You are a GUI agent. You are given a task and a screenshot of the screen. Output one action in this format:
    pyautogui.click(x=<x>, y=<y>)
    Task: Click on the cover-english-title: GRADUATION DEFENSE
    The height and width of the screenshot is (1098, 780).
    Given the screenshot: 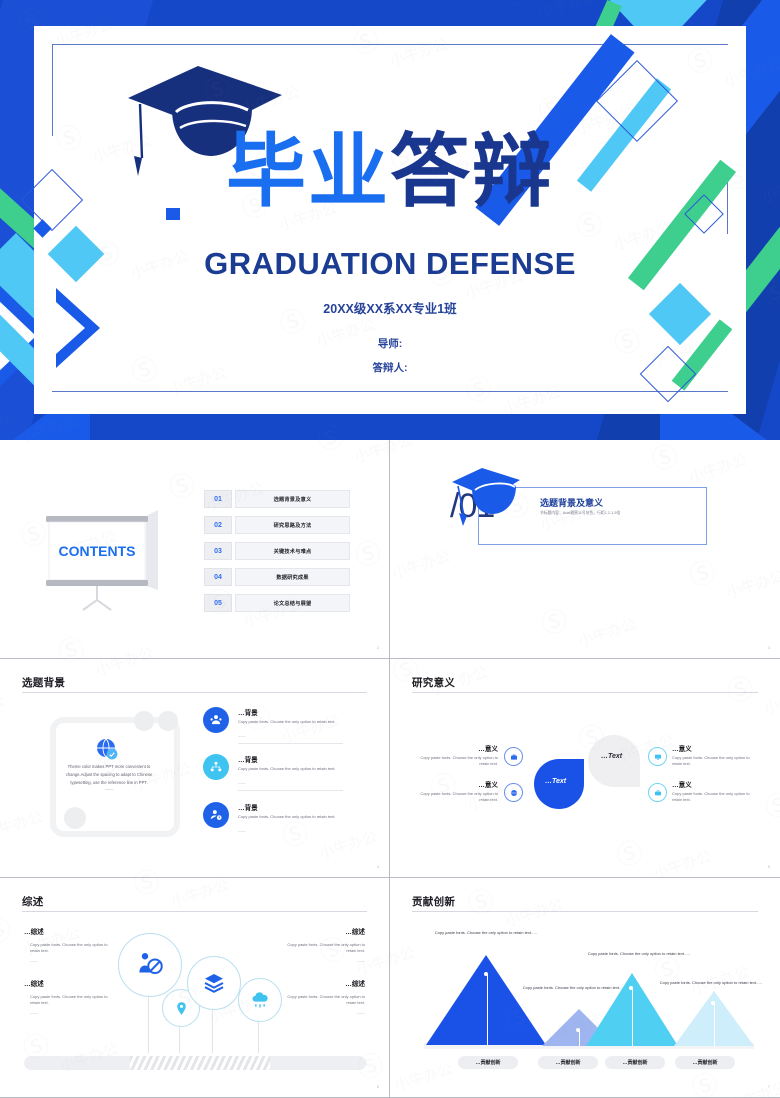 What is the action you would take?
    pyautogui.click(x=390, y=263)
    